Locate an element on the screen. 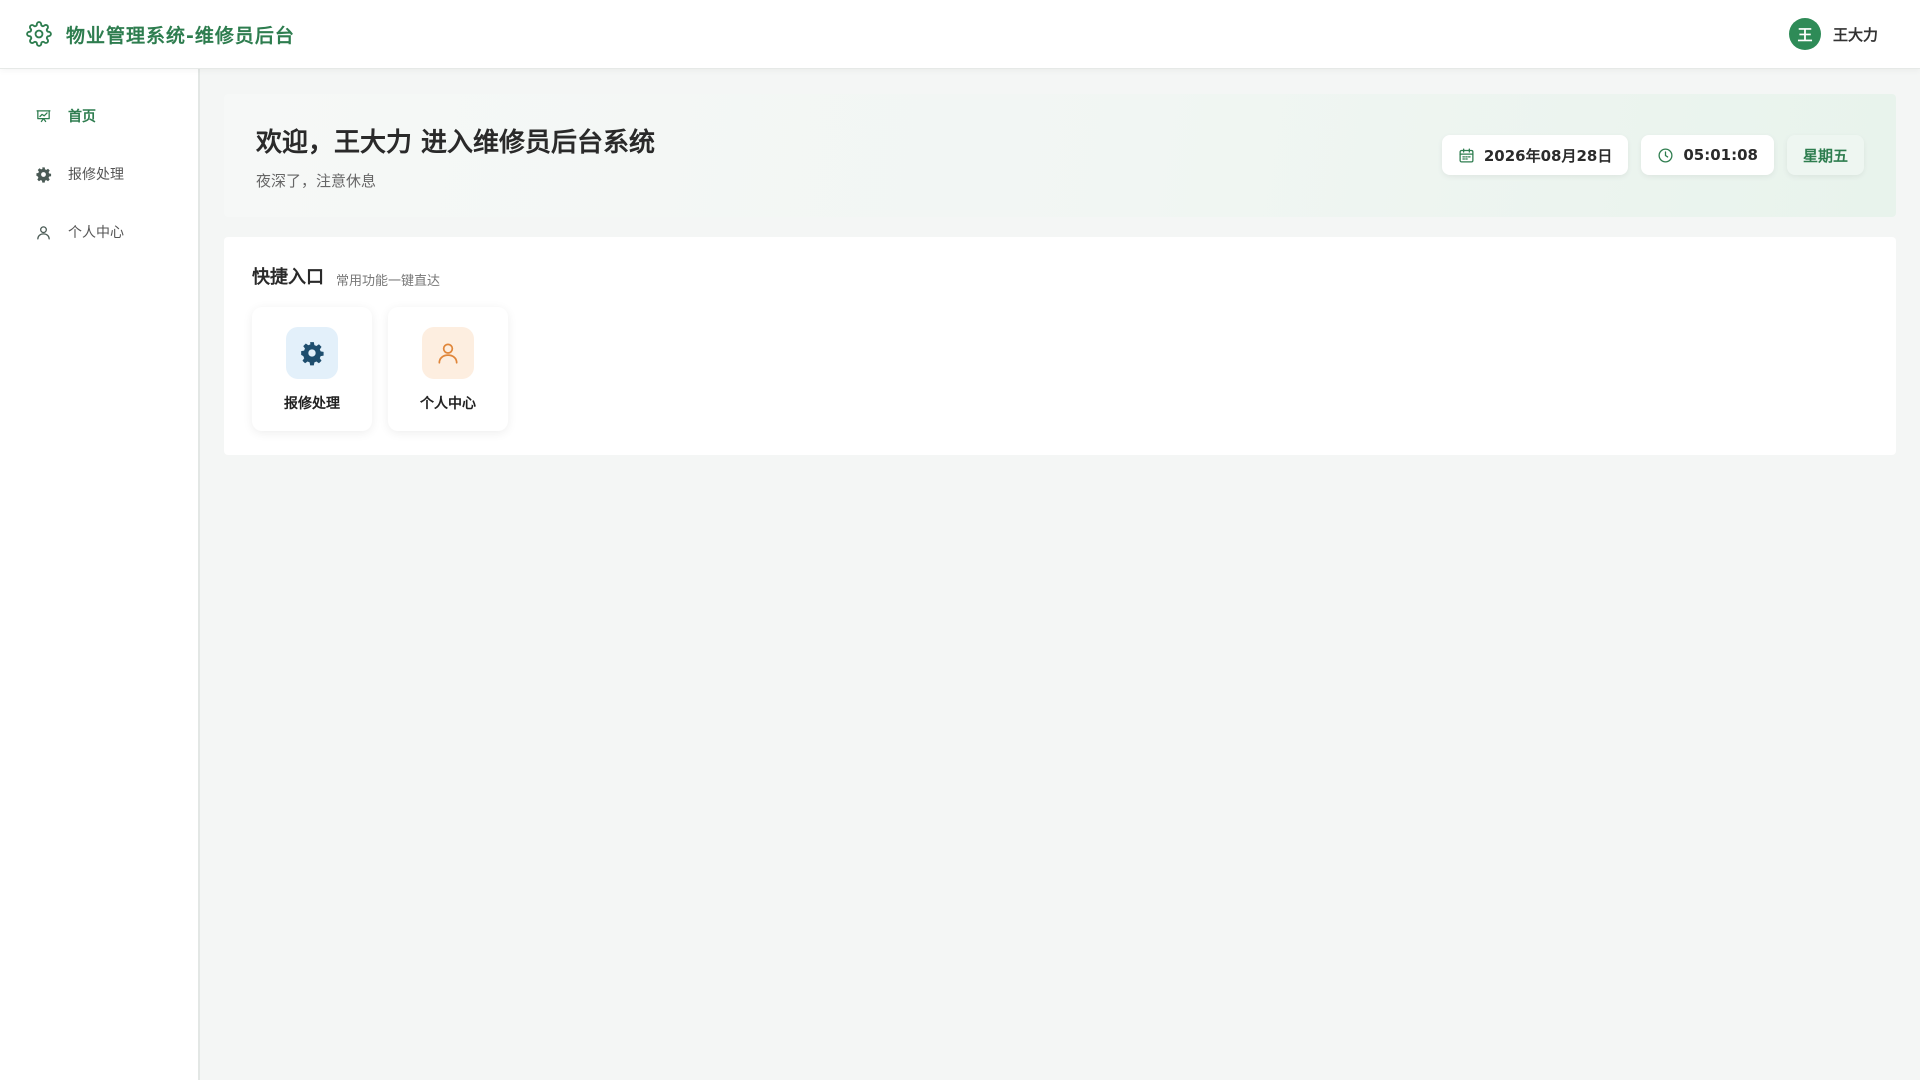 The image size is (1920, 1080). weekday-chip: 星期五 is located at coordinates (1825, 155).